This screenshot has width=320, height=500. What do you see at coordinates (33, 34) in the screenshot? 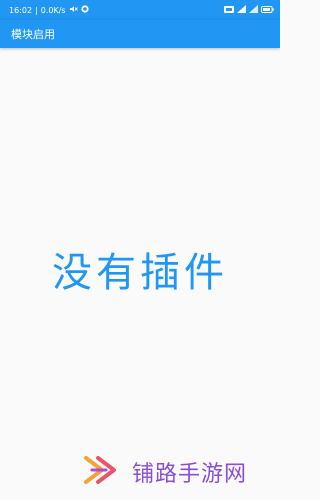
I see `page-title: 模块启用` at bounding box center [33, 34].